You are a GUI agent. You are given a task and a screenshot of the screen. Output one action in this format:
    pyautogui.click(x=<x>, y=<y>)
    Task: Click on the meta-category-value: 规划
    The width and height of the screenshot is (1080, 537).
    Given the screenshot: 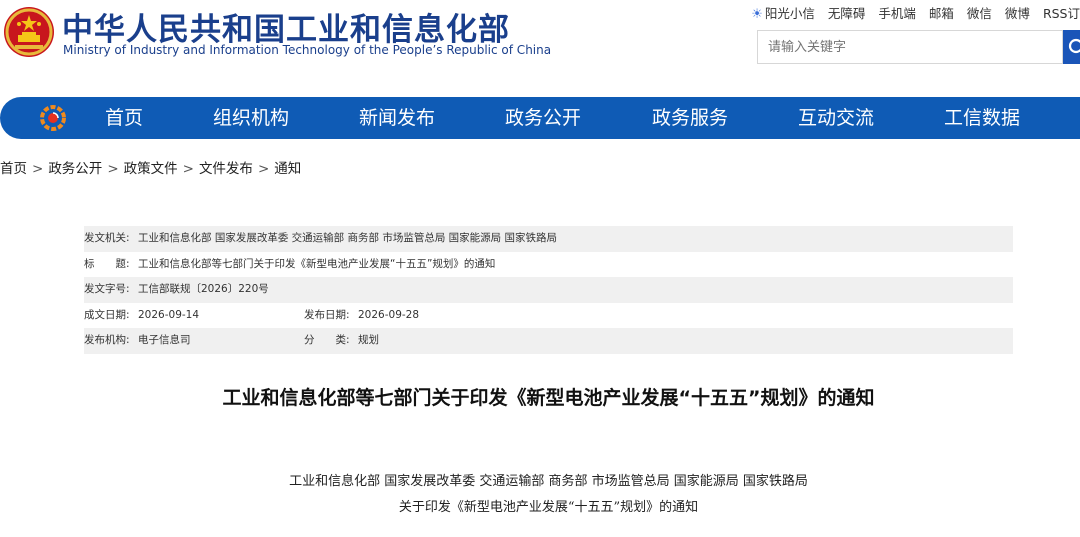 What is the action you would take?
    pyautogui.click(x=368, y=340)
    